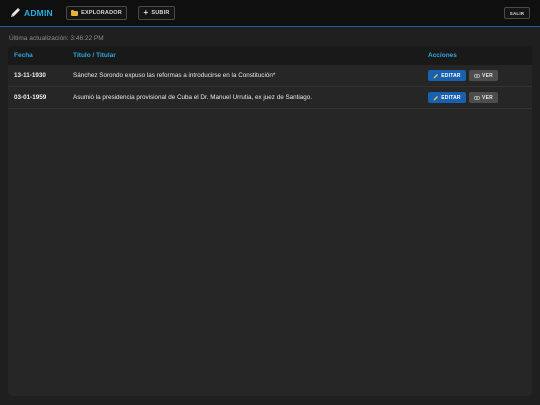 Image resolution: width=540 pixels, height=405 pixels. What do you see at coordinates (442, 55) in the screenshot?
I see `column-header-actions: Acciones` at bounding box center [442, 55].